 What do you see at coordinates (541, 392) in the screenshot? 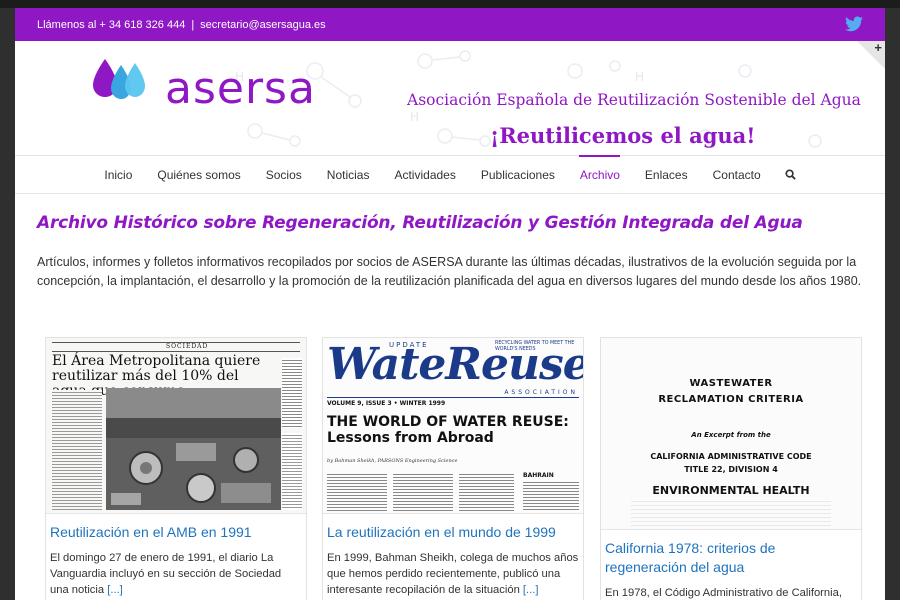
I see `newsletter-association: ASSOCIATION` at bounding box center [541, 392].